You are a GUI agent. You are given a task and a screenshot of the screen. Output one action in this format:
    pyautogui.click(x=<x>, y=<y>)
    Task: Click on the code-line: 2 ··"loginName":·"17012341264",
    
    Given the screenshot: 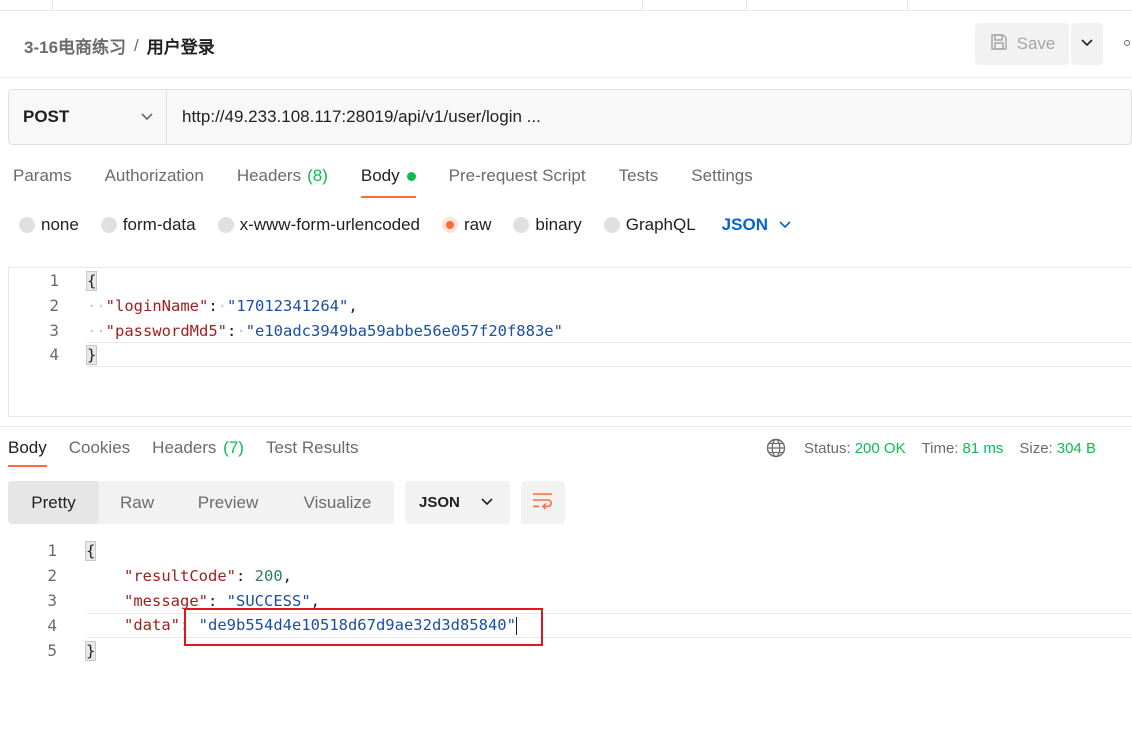 What is the action you would take?
    pyautogui.click(x=570, y=305)
    